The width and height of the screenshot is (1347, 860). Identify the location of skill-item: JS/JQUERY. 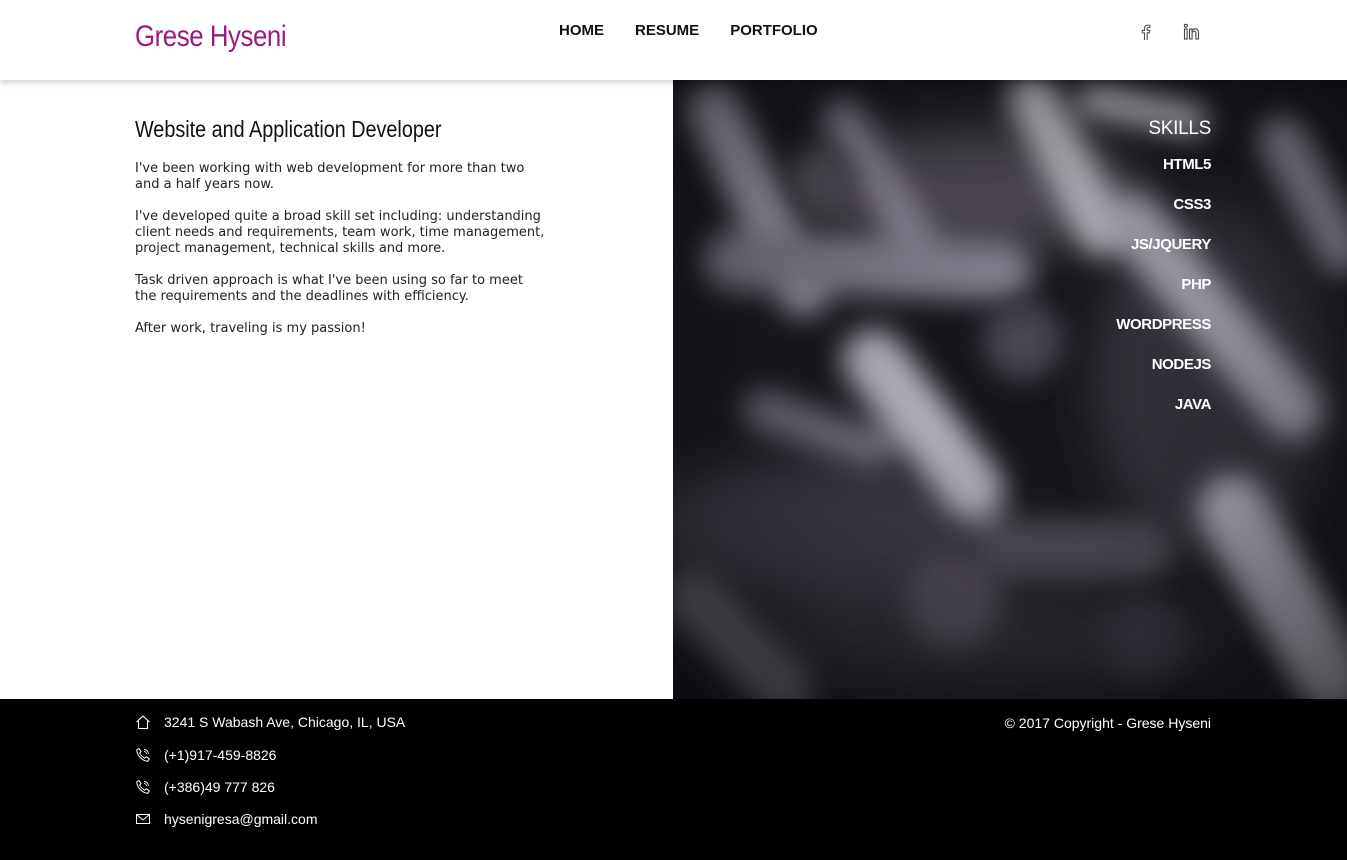
(1170, 244).